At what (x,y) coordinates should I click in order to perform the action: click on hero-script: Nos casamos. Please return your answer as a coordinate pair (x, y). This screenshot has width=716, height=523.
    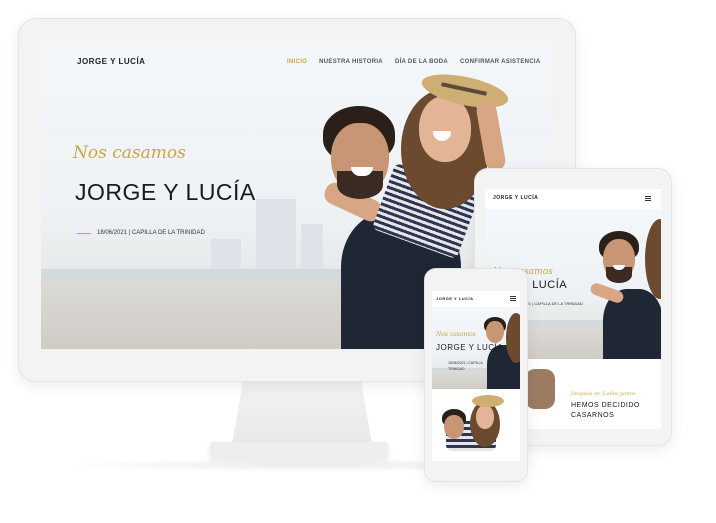
    Looking at the image, I should click on (129, 153).